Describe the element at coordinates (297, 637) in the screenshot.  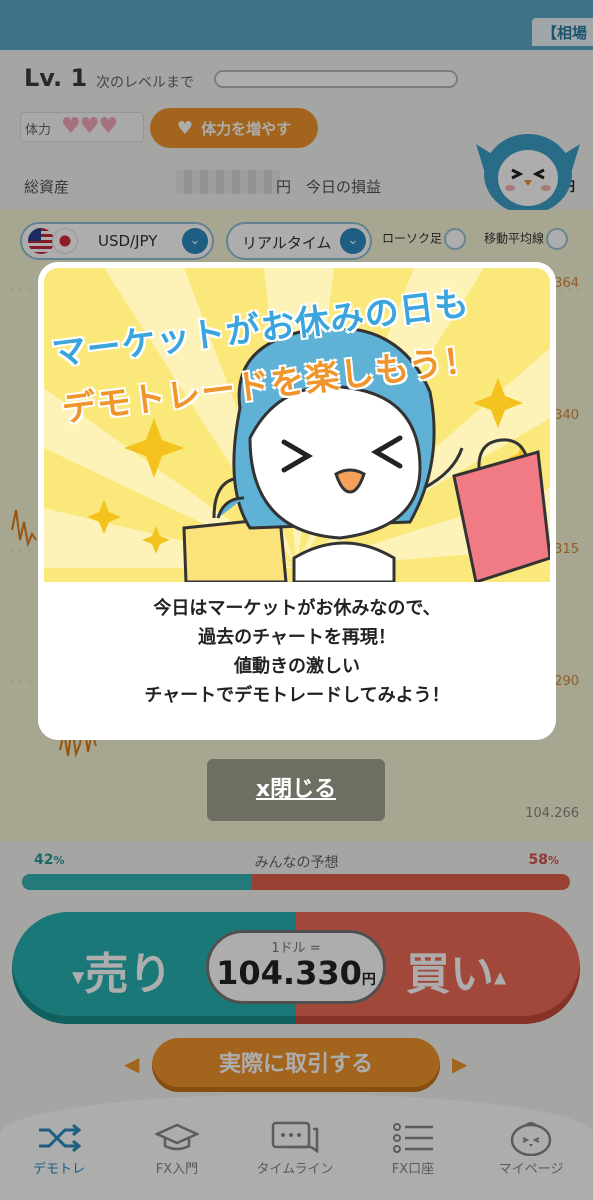
I see `message-line: 過去のチャートを再現！` at that location.